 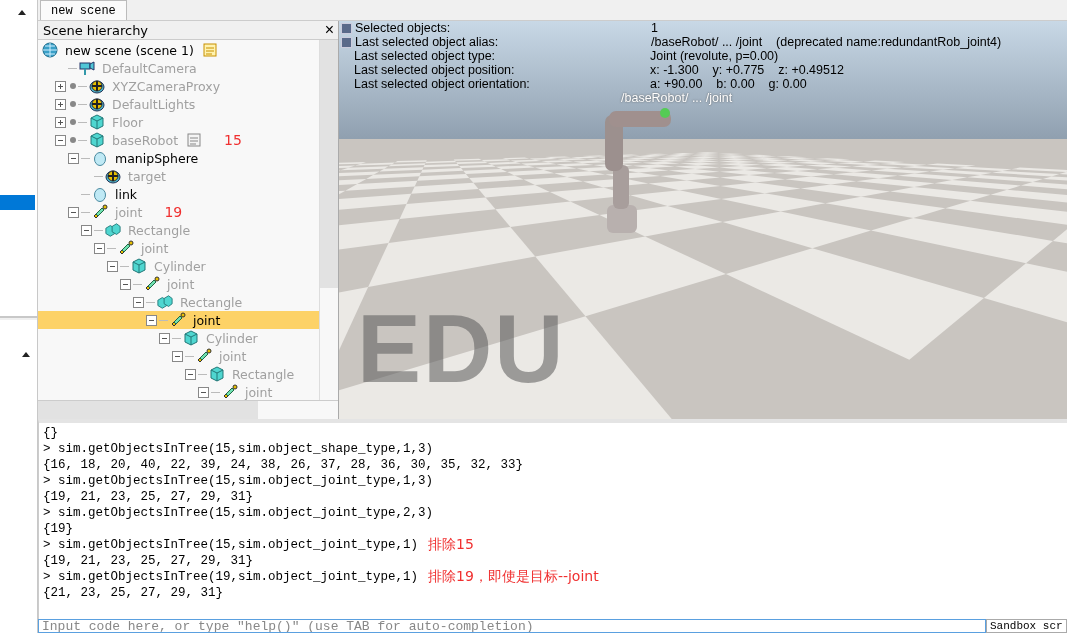 I want to click on info-label: Selected objects:, so click(x=403, y=28).